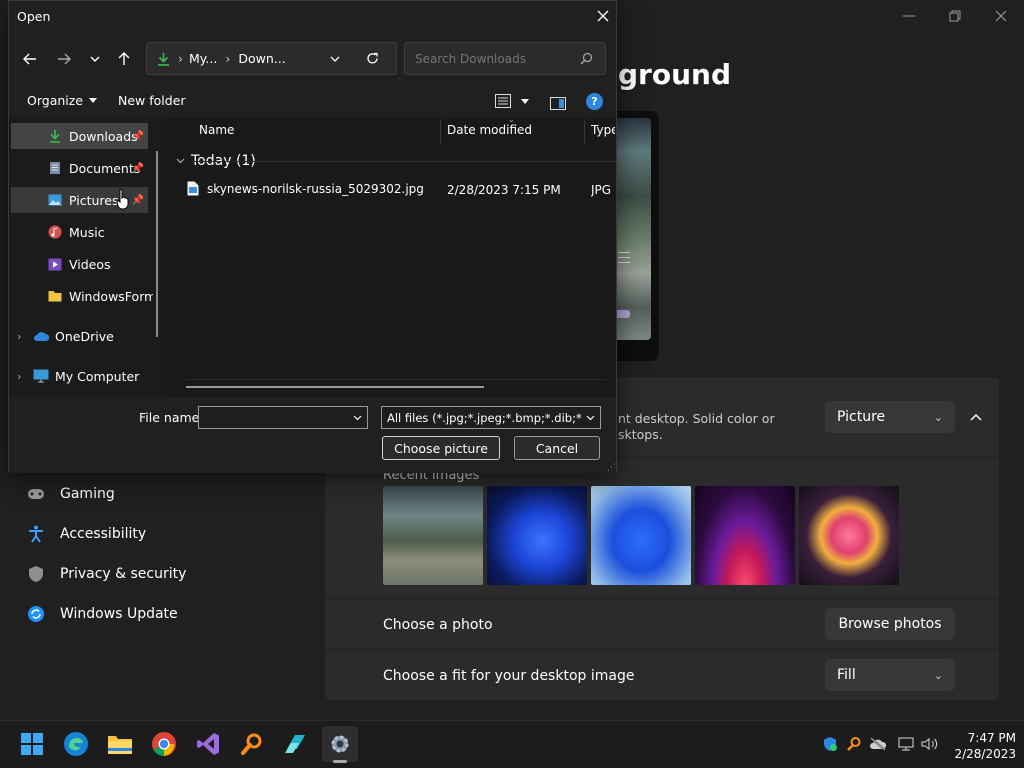  Describe the element at coordinates (123, 574) in the screenshot. I see `nav-label: Privacy & security` at that location.